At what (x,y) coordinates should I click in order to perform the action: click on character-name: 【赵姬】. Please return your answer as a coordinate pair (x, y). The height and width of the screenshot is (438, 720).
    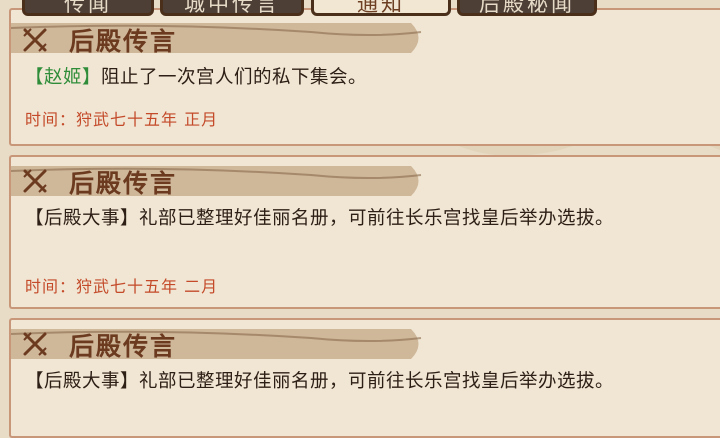
    Looking at the image, I should click on (63, 77).